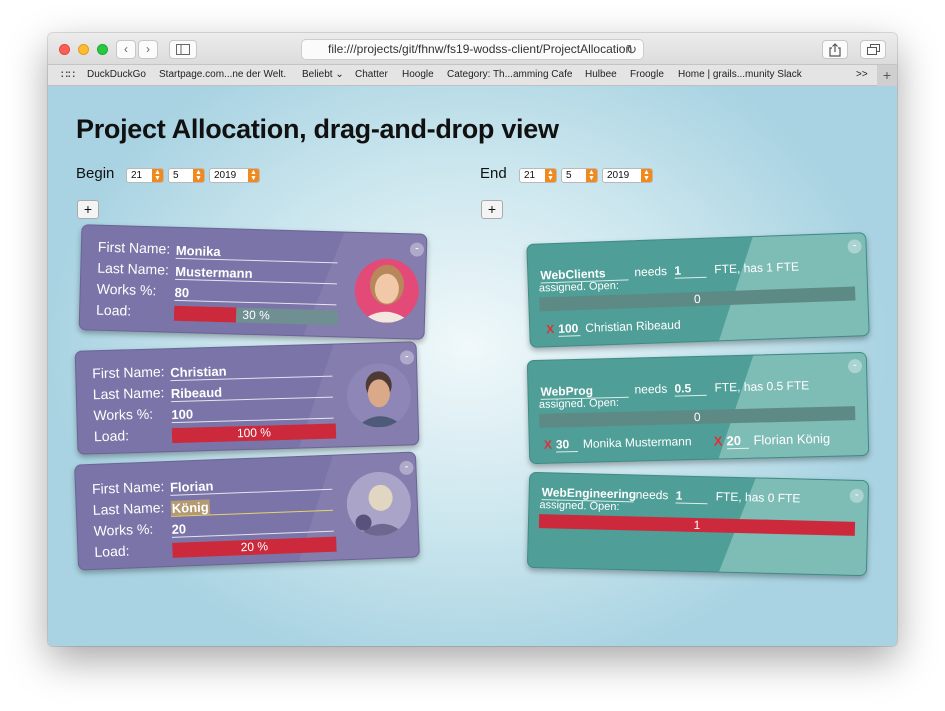  Describe the element at coordinates (569, 329) in the screenshot. I see `assignment-percent-field: 100` at that location.